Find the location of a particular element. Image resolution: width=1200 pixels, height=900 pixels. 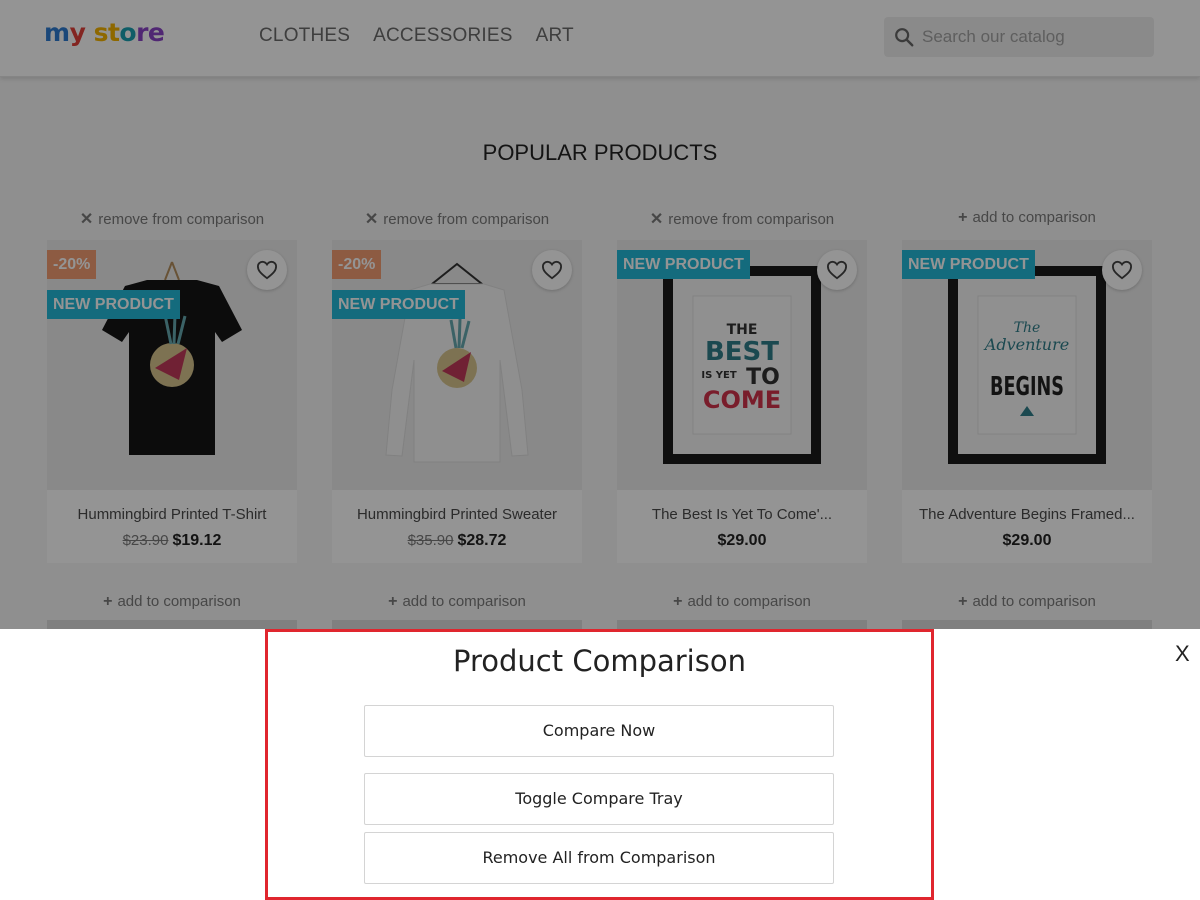

comparison-title: Product Comparison is located at coordinates (599, 661).